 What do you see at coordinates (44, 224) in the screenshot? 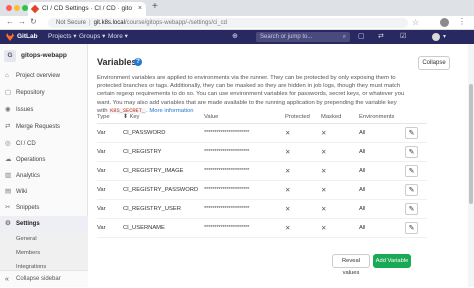
I see `sidebar-item-settings: ⚙ Settings` at bounding box center [44, 224].